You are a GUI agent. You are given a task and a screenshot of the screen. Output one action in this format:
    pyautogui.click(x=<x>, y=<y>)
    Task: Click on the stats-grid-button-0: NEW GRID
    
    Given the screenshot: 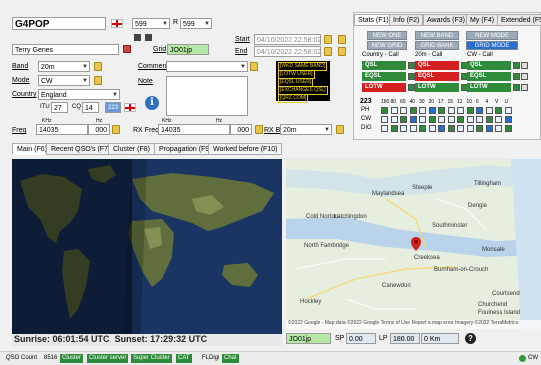 What is the action you would take?
    pyautogui.click(x=387, y=45)
    